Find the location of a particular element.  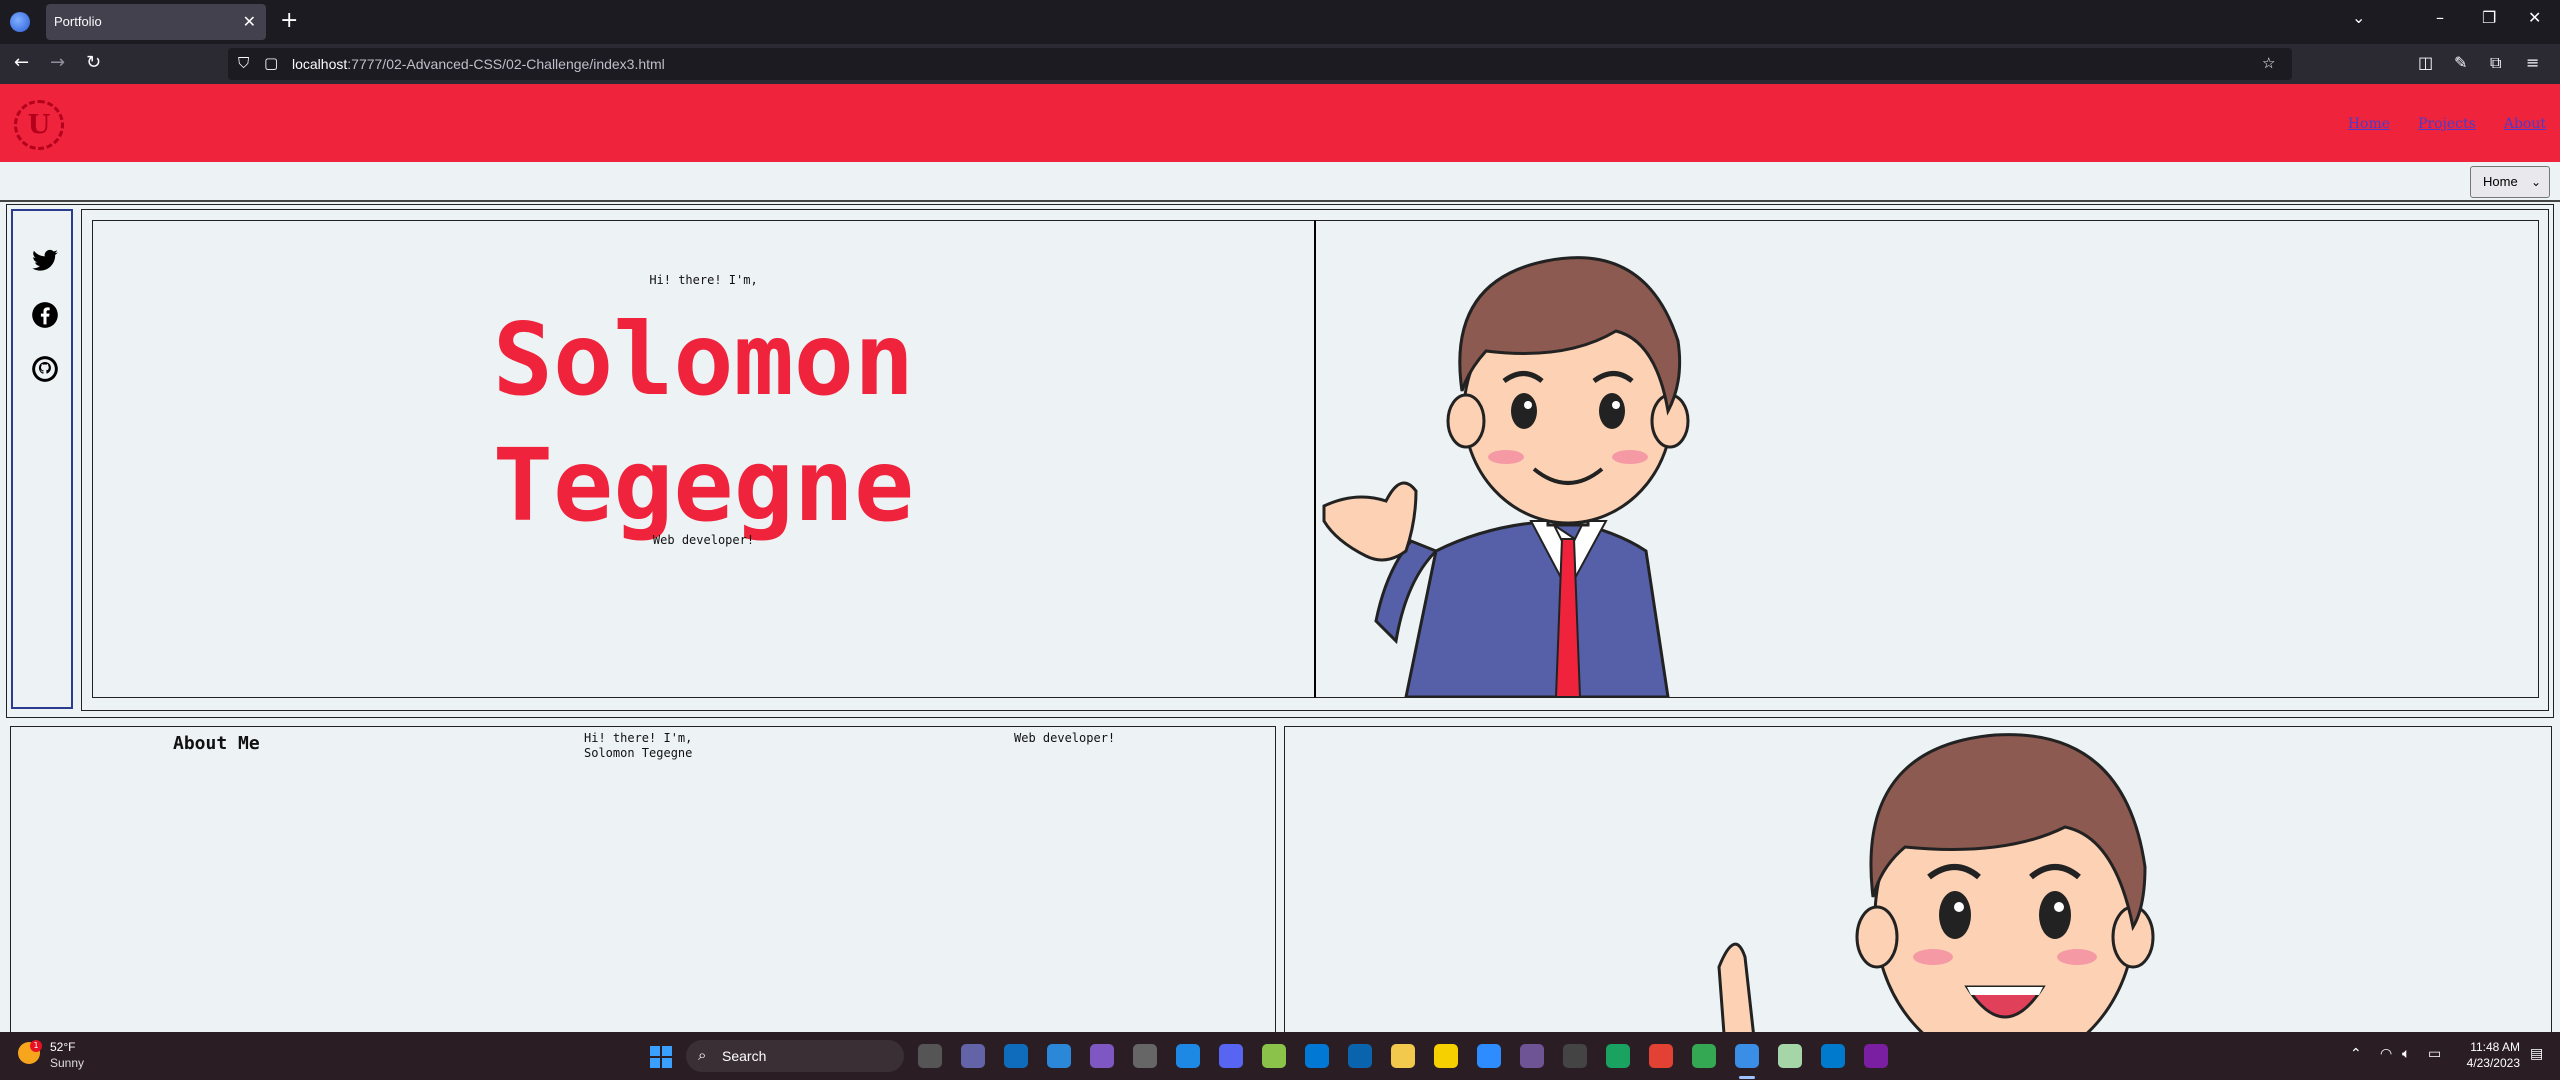

battery-icon: ▭ is located at coordinates (2434, 1054).